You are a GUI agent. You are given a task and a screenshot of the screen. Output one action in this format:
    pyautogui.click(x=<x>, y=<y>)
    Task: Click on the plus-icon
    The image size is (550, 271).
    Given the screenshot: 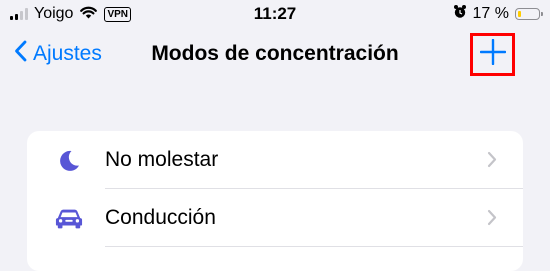 What is the action you would take?
    pyautogui.click(x=492, y=54)
    